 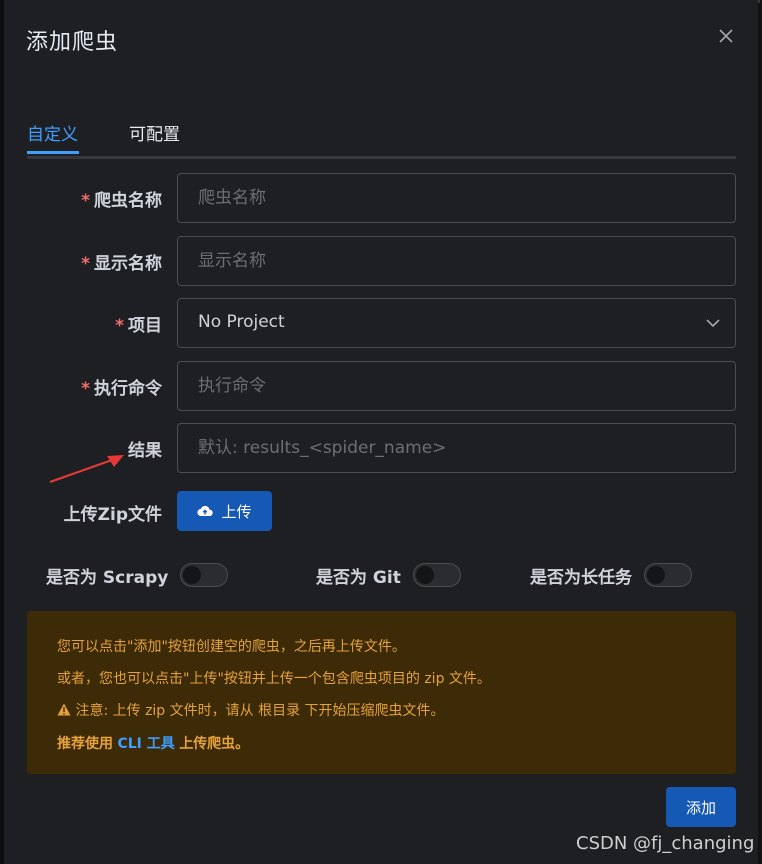 I want to click on alert-line-4: 推荐使用 CLI 工具 上传爬虫。, so click(x=153, y=743).